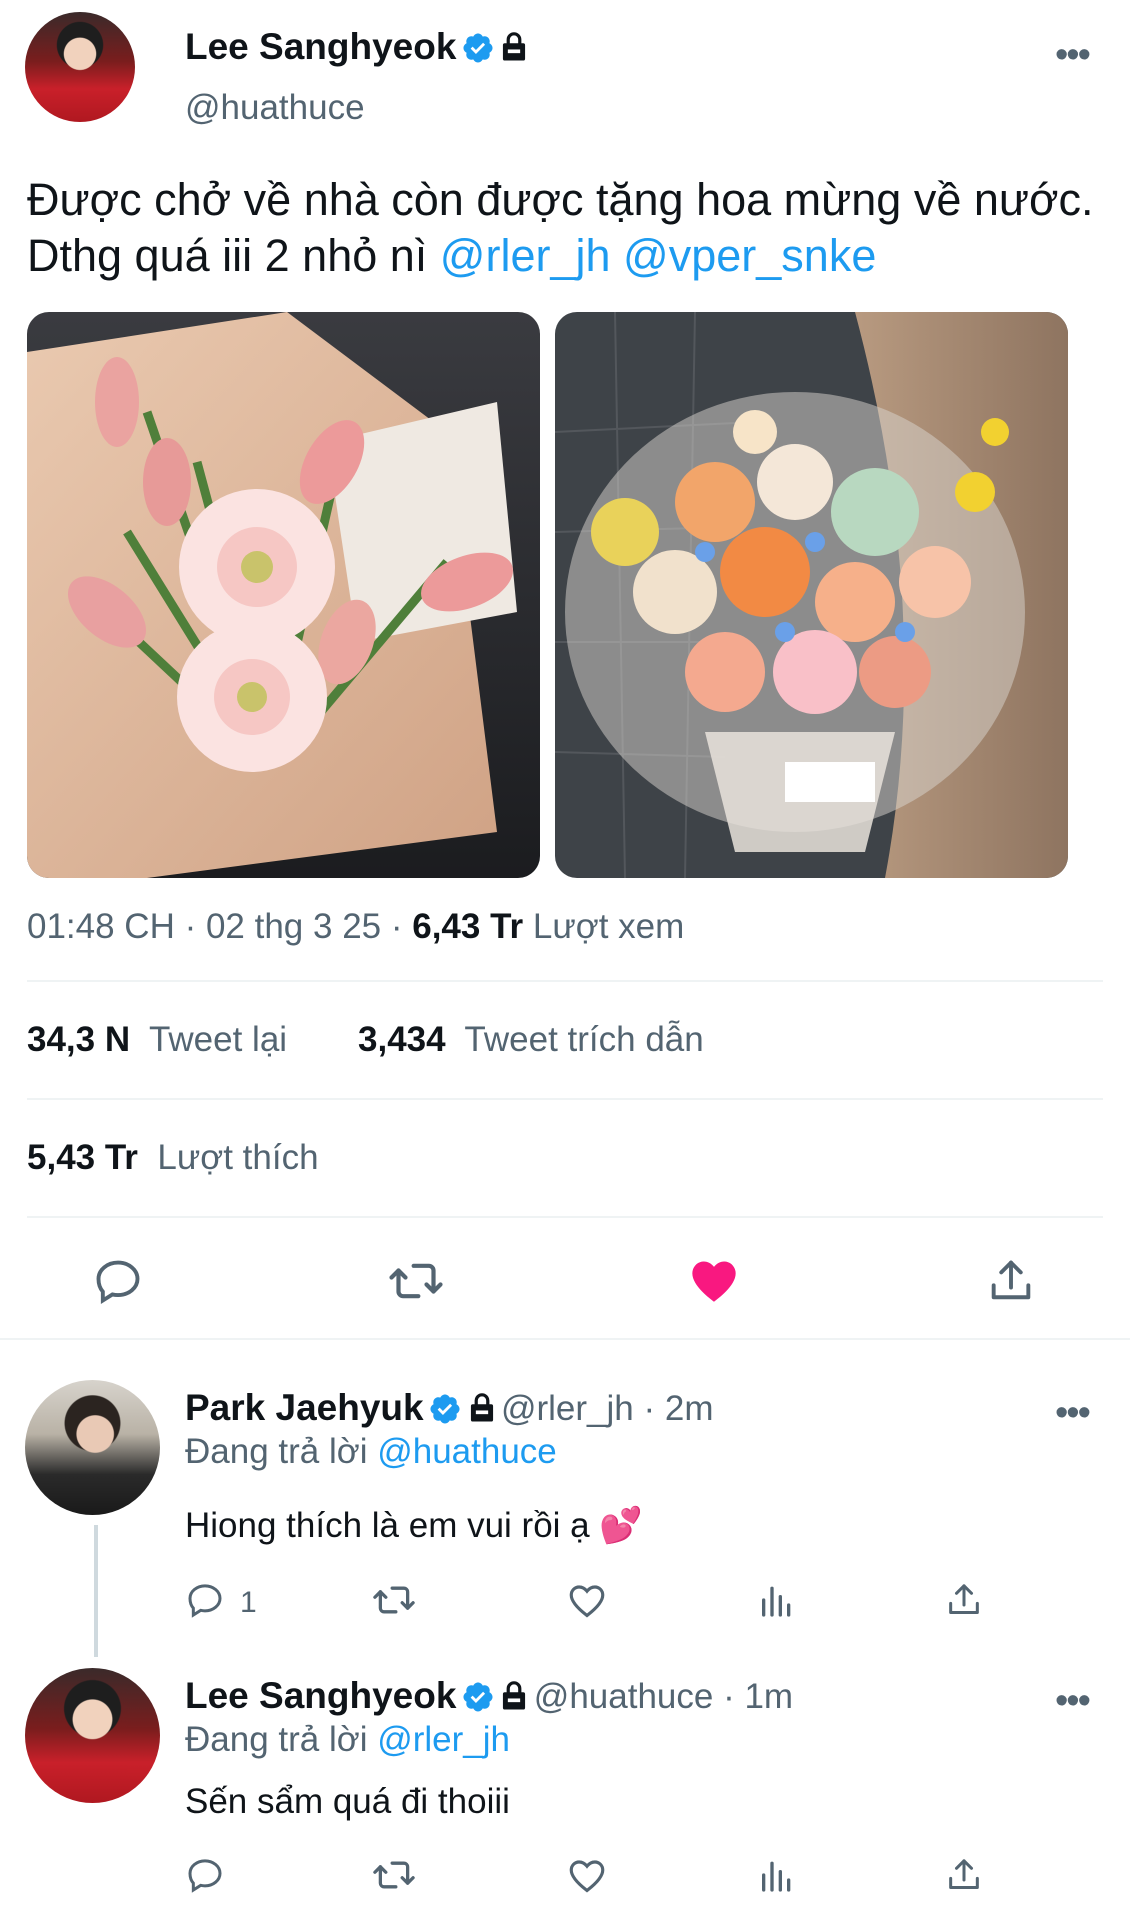  I want to click on reply-handle-time: @rler_jh · 2m, so click(607, 1408).